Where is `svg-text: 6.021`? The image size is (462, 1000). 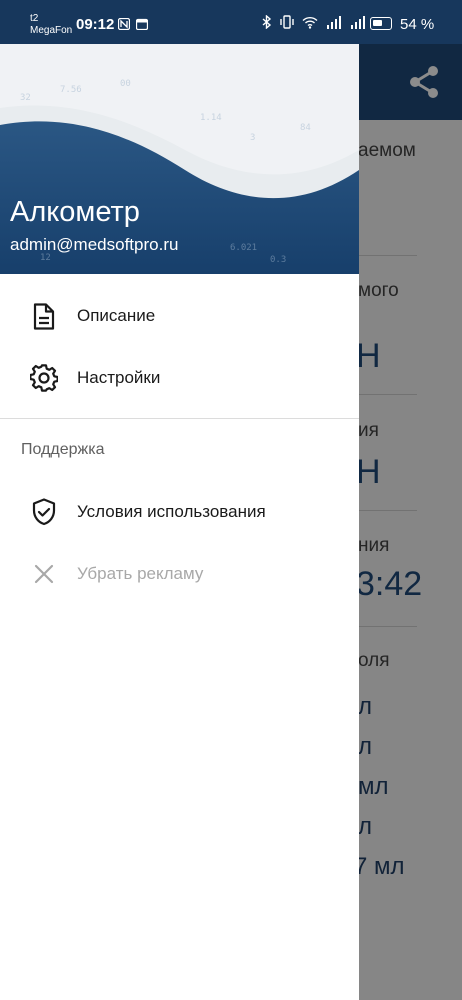 svg-text: 6.021 is located at coordinates (243, 248).